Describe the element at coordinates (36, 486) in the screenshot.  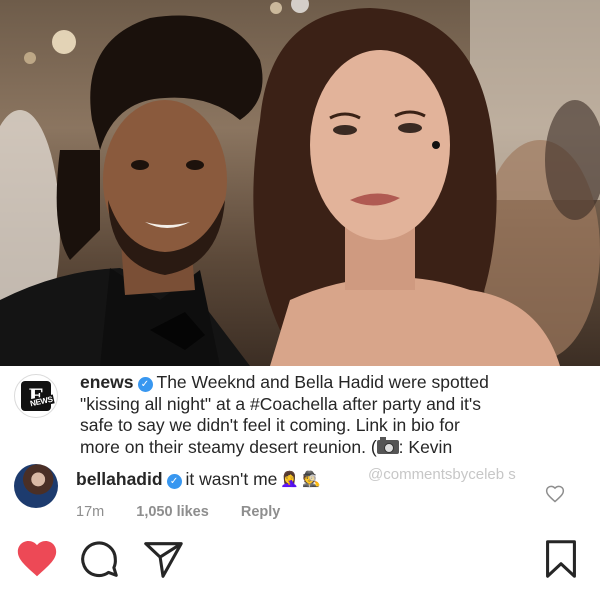
I see `commenter-avatar` at that location.